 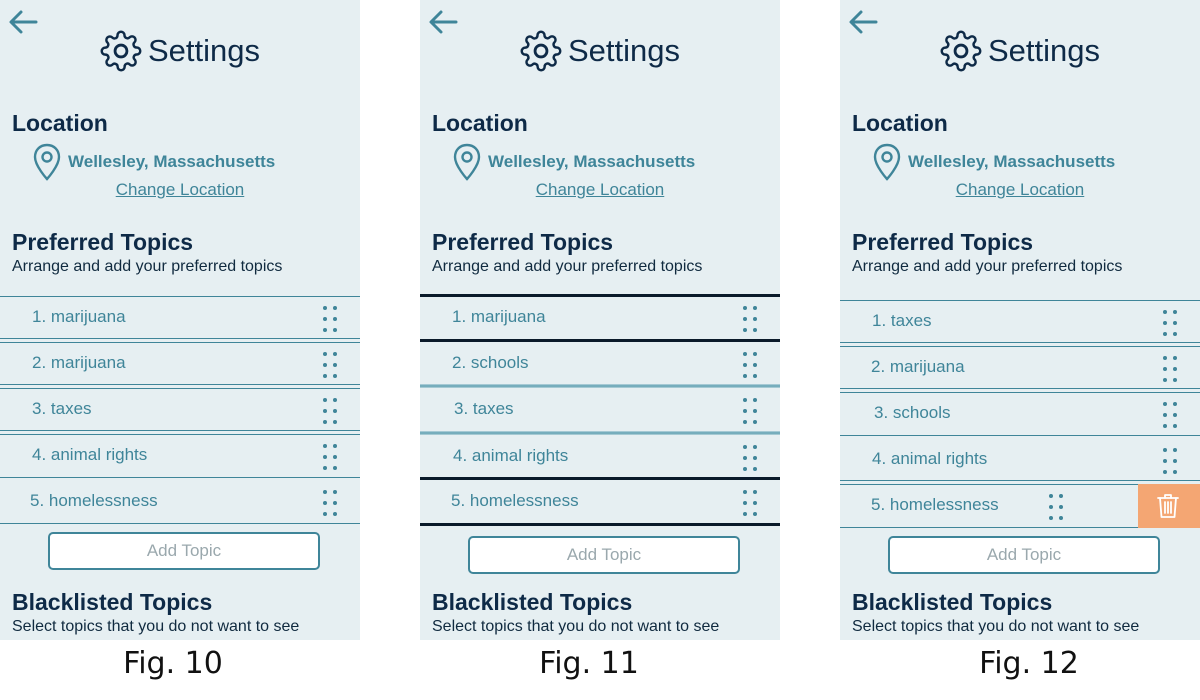 I want to click on topic-row-dragging: 3. taxes, so click(x=600, y=409).